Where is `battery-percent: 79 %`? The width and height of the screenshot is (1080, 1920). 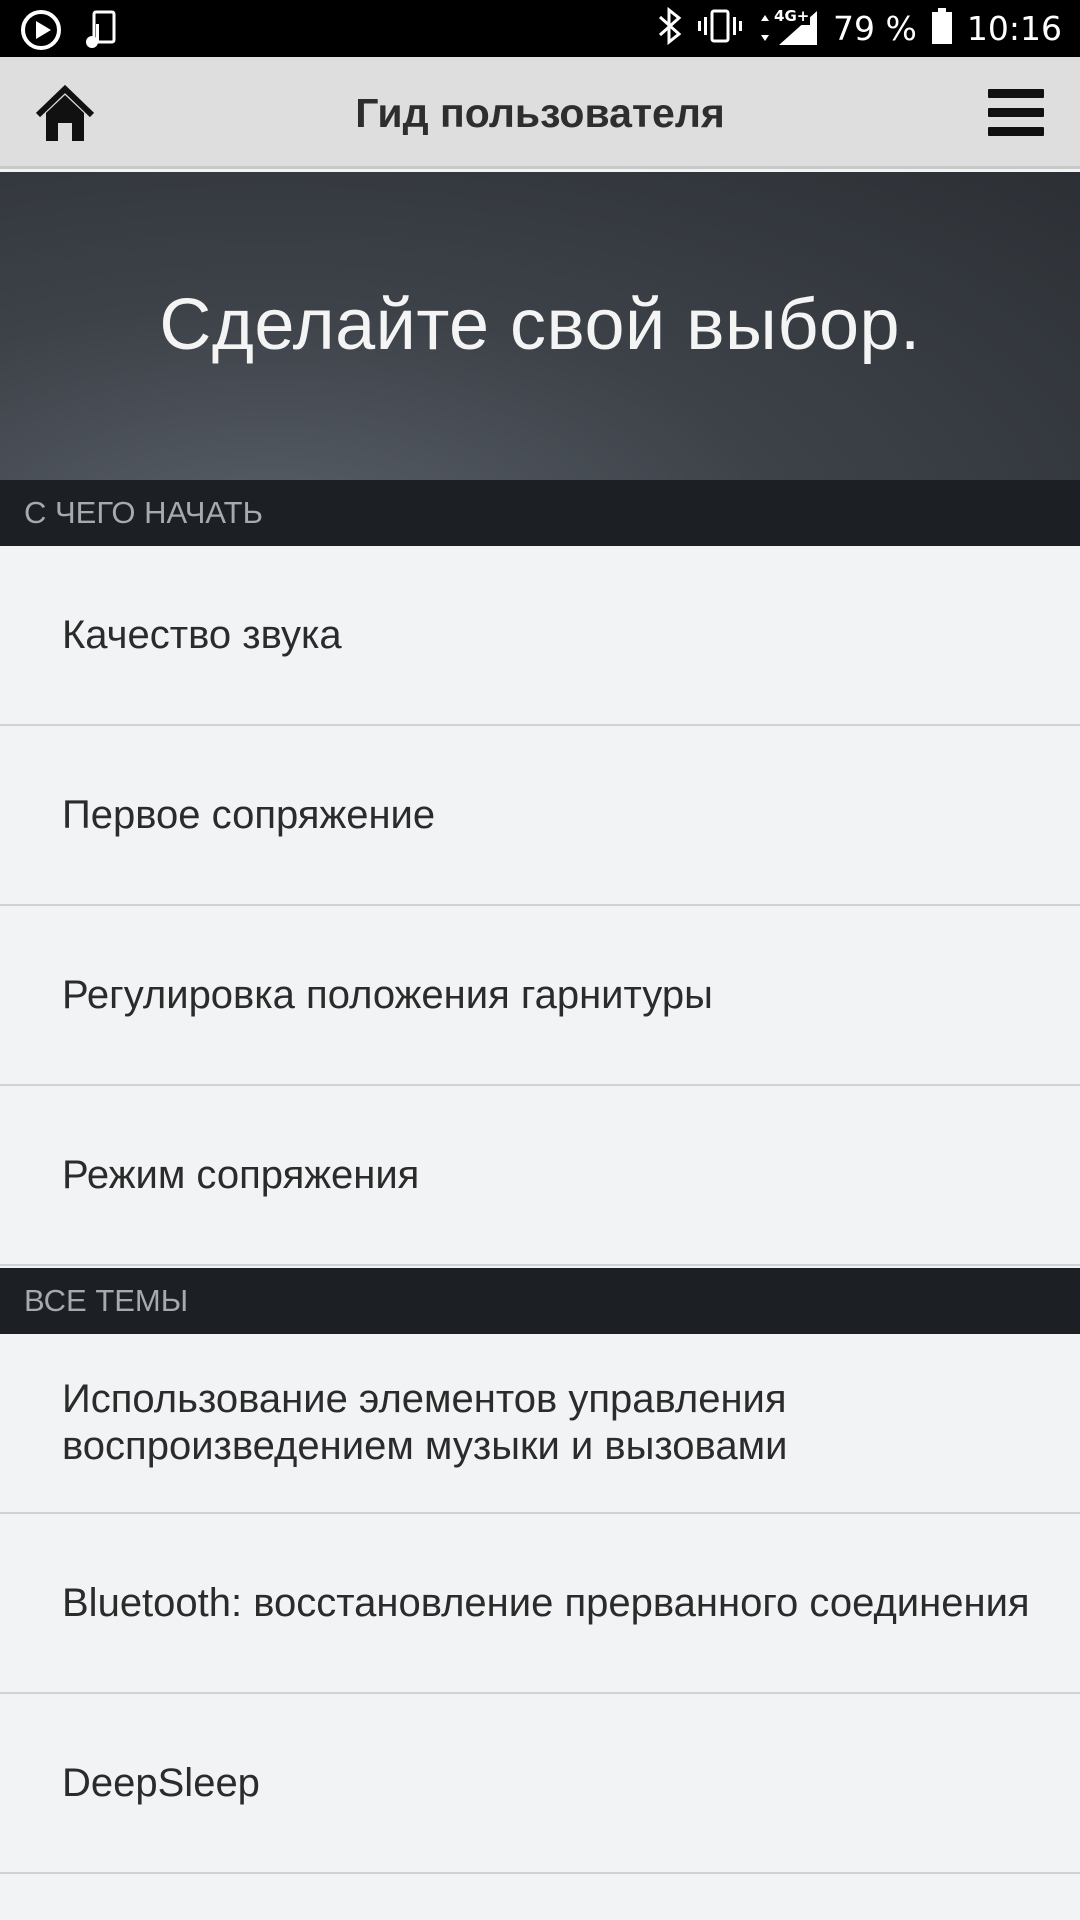 battery-percent: 79 % is located at coordinates (875, 28).